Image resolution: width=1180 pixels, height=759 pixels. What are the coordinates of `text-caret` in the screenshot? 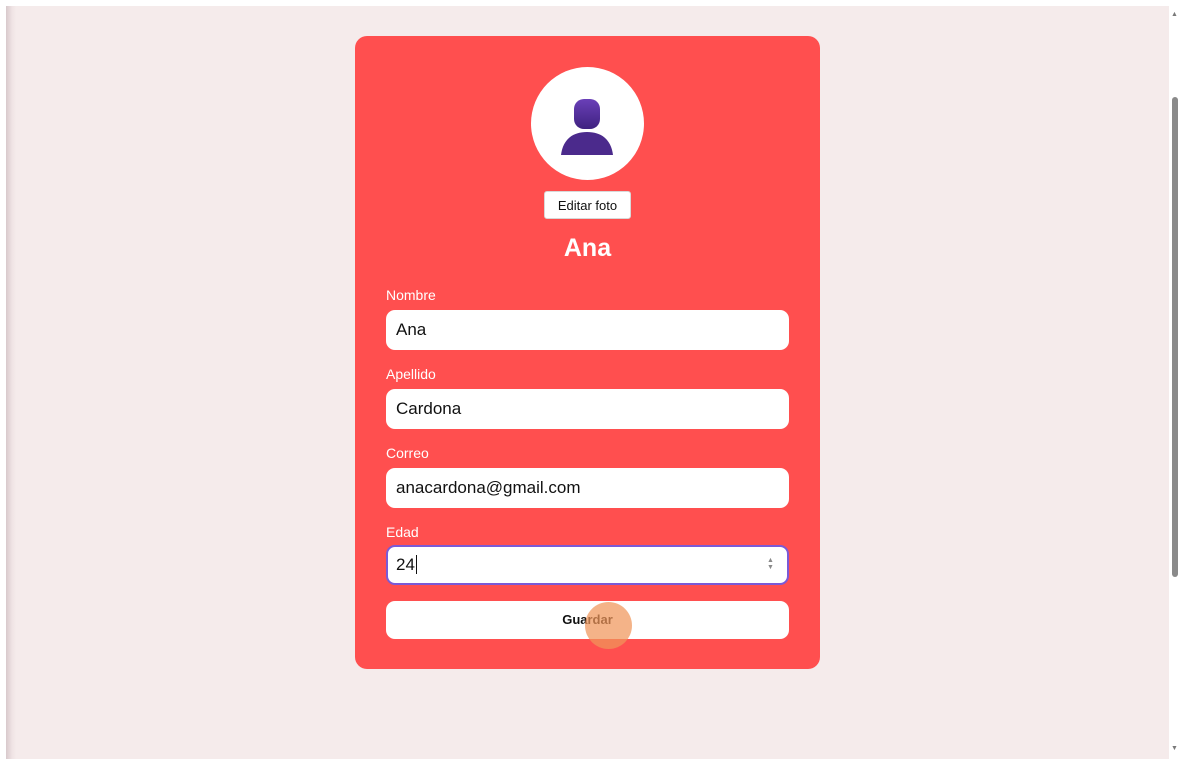 It's located at (416, 564).